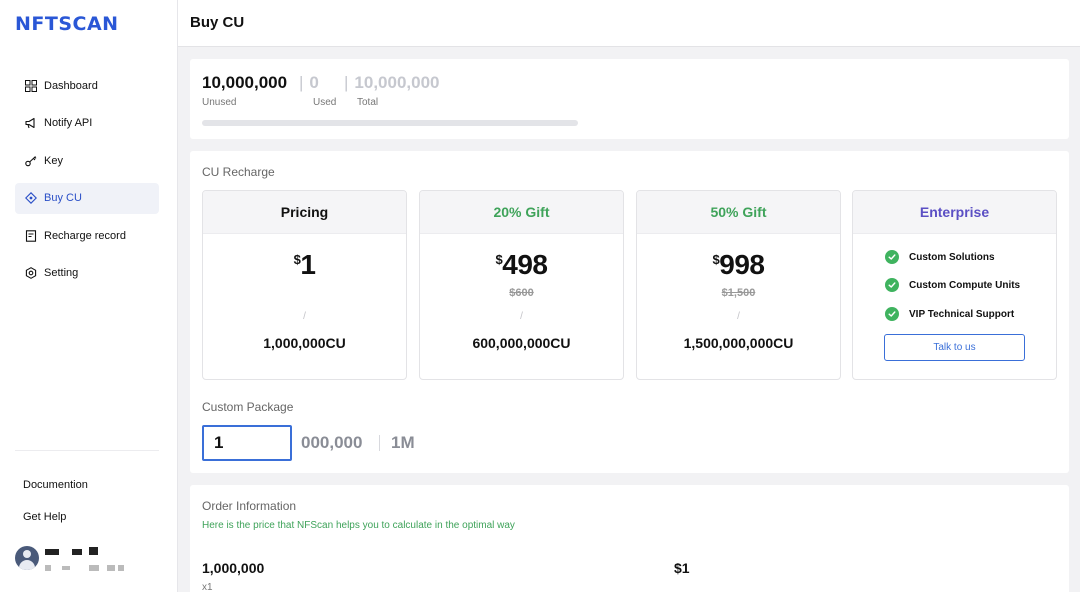  I want to click on nftscan-logo: NFTSCAN, so click(67, 24).